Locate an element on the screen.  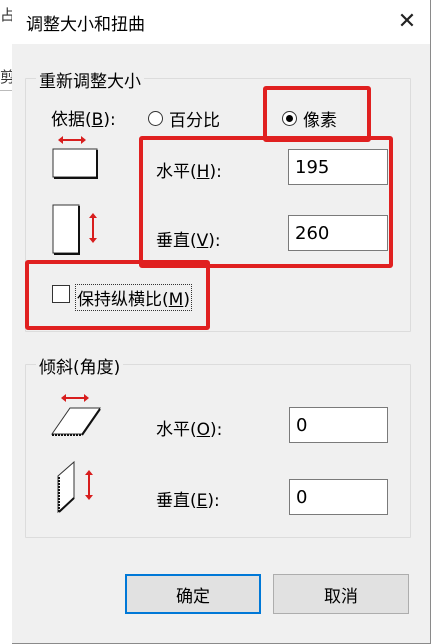
basis-label: 依据(B): is located at coordinates (83, 120).